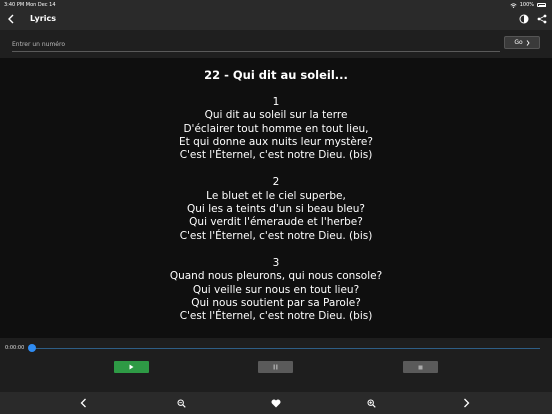 The width and height of the screenshot is (552, 414). What do you see at coordinates (30, 5) in the screenshot?
I see `status-time: 3:40 PM Mon Dec 14` at bounding box center [30, 5].